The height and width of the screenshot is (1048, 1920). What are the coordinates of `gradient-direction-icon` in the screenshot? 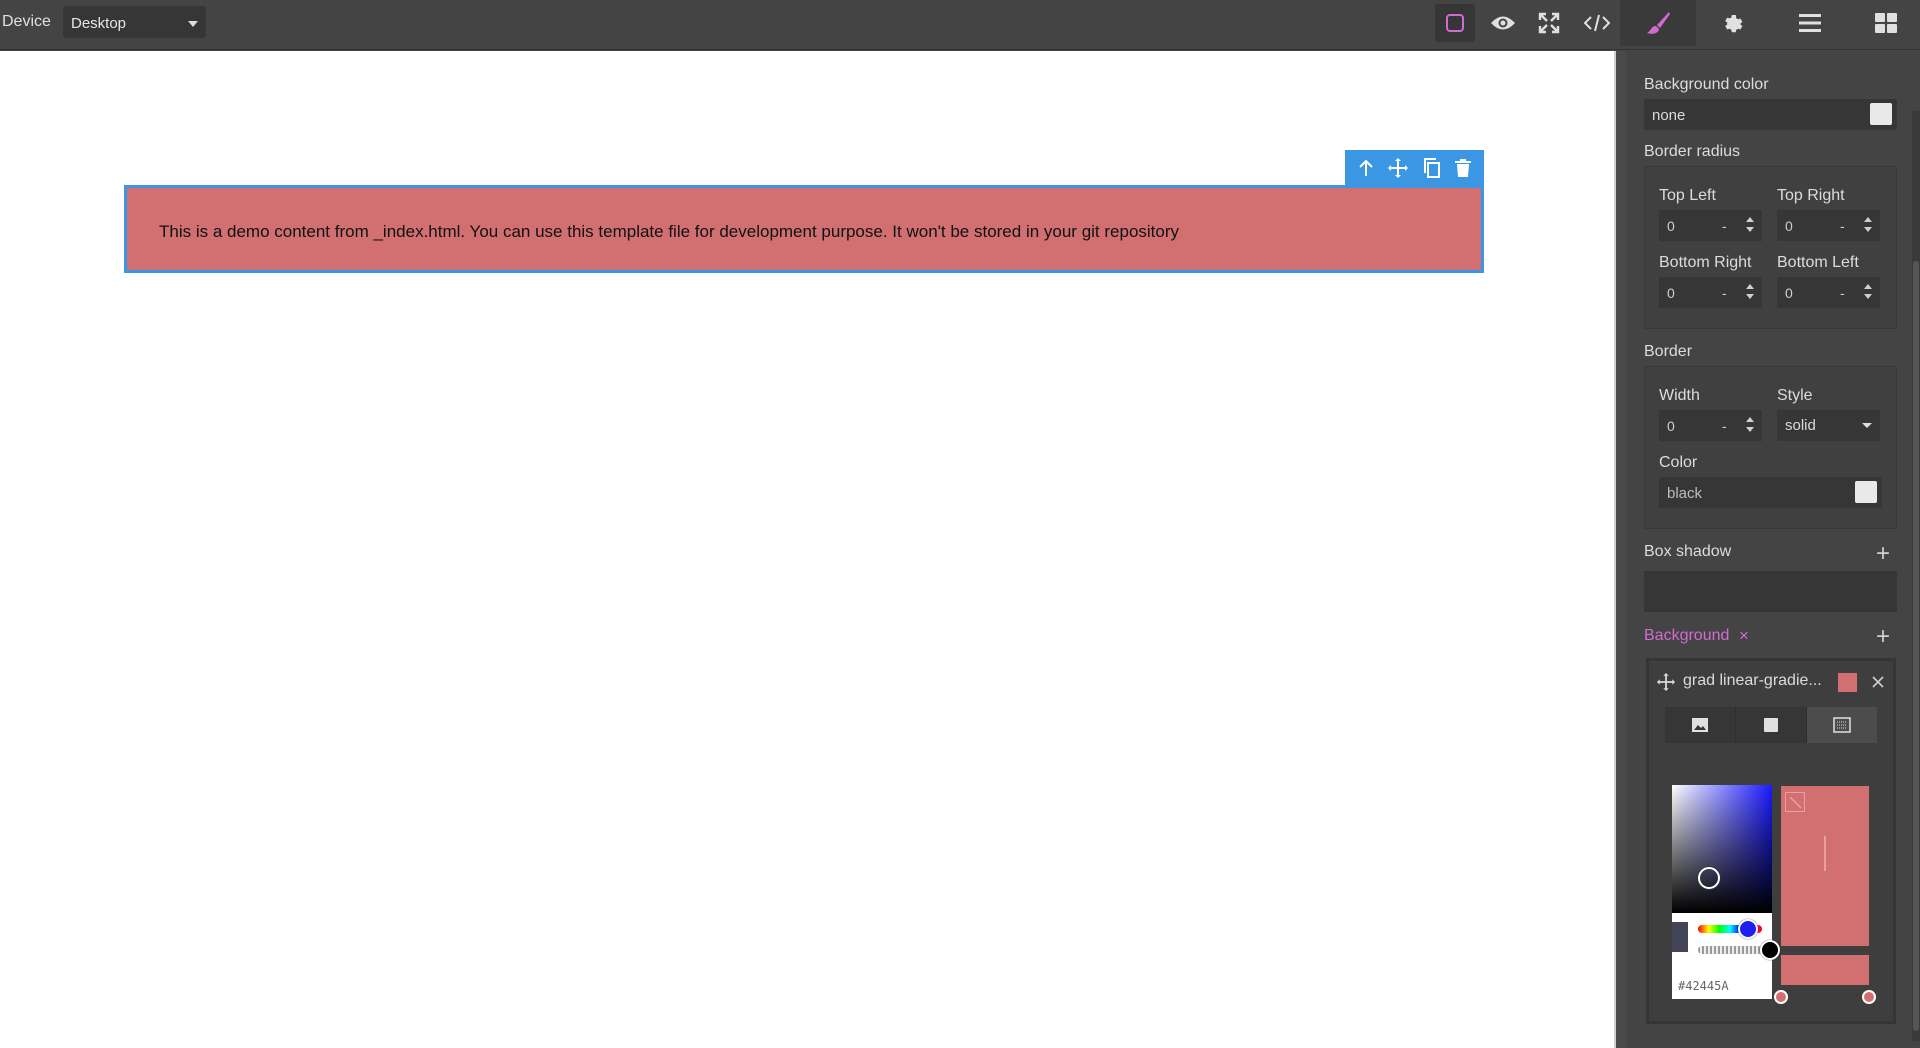 It's located at (1795, 802).